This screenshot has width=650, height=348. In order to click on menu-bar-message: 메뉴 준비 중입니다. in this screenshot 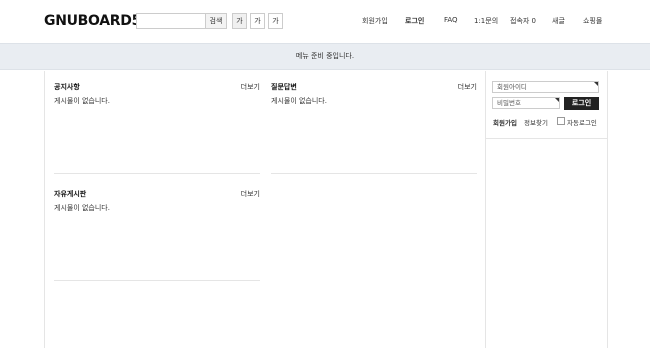, I will do `click(325, 56)`.